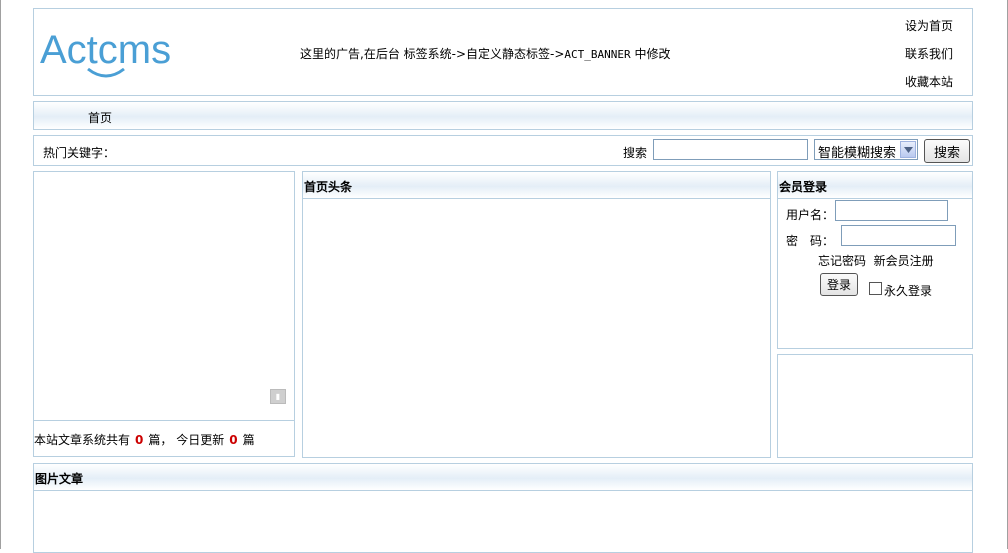 The image size is (1008, 553). I want to click on member-login-panel: 会员登录 用户名： 密 码： 忘记密码 新会员注册 登录 永久登录, so click(875, 260).